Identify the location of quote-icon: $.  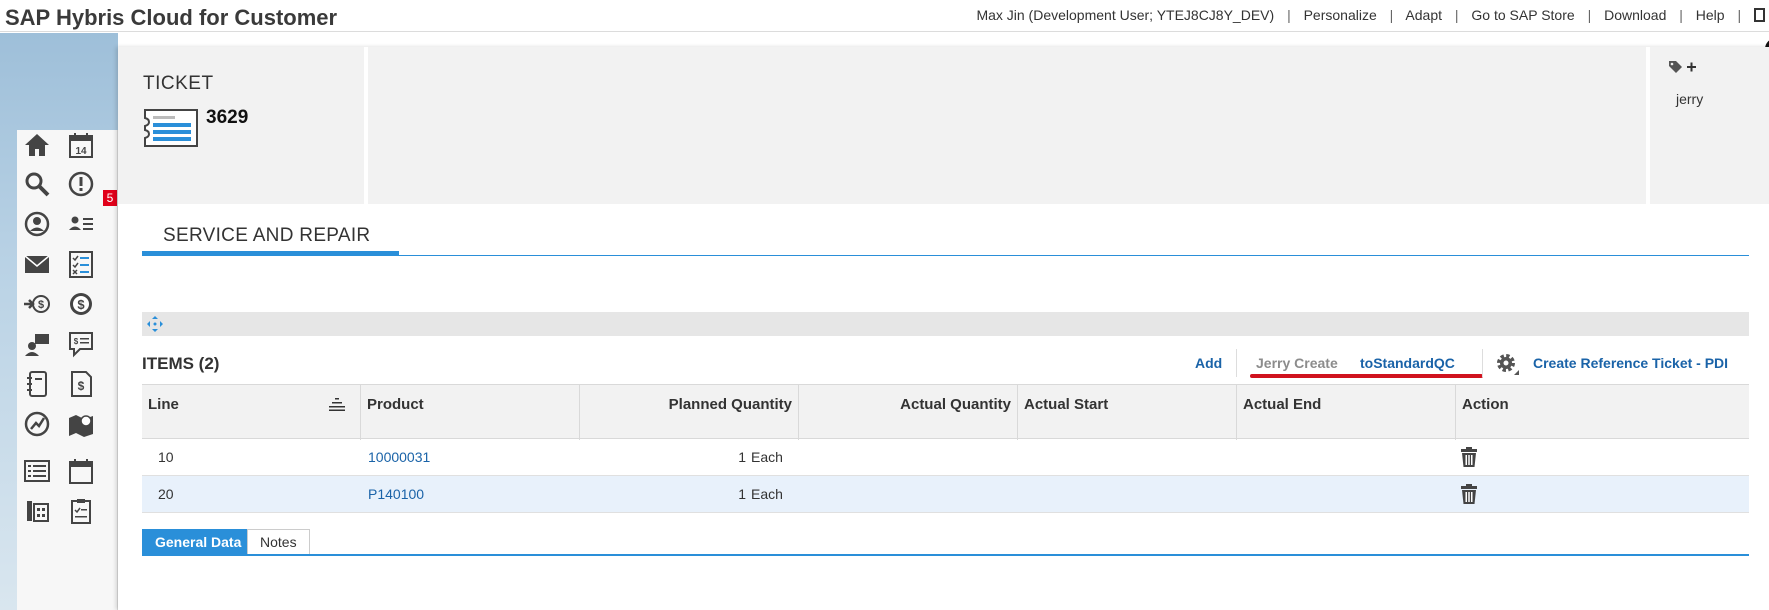
(81, 344).